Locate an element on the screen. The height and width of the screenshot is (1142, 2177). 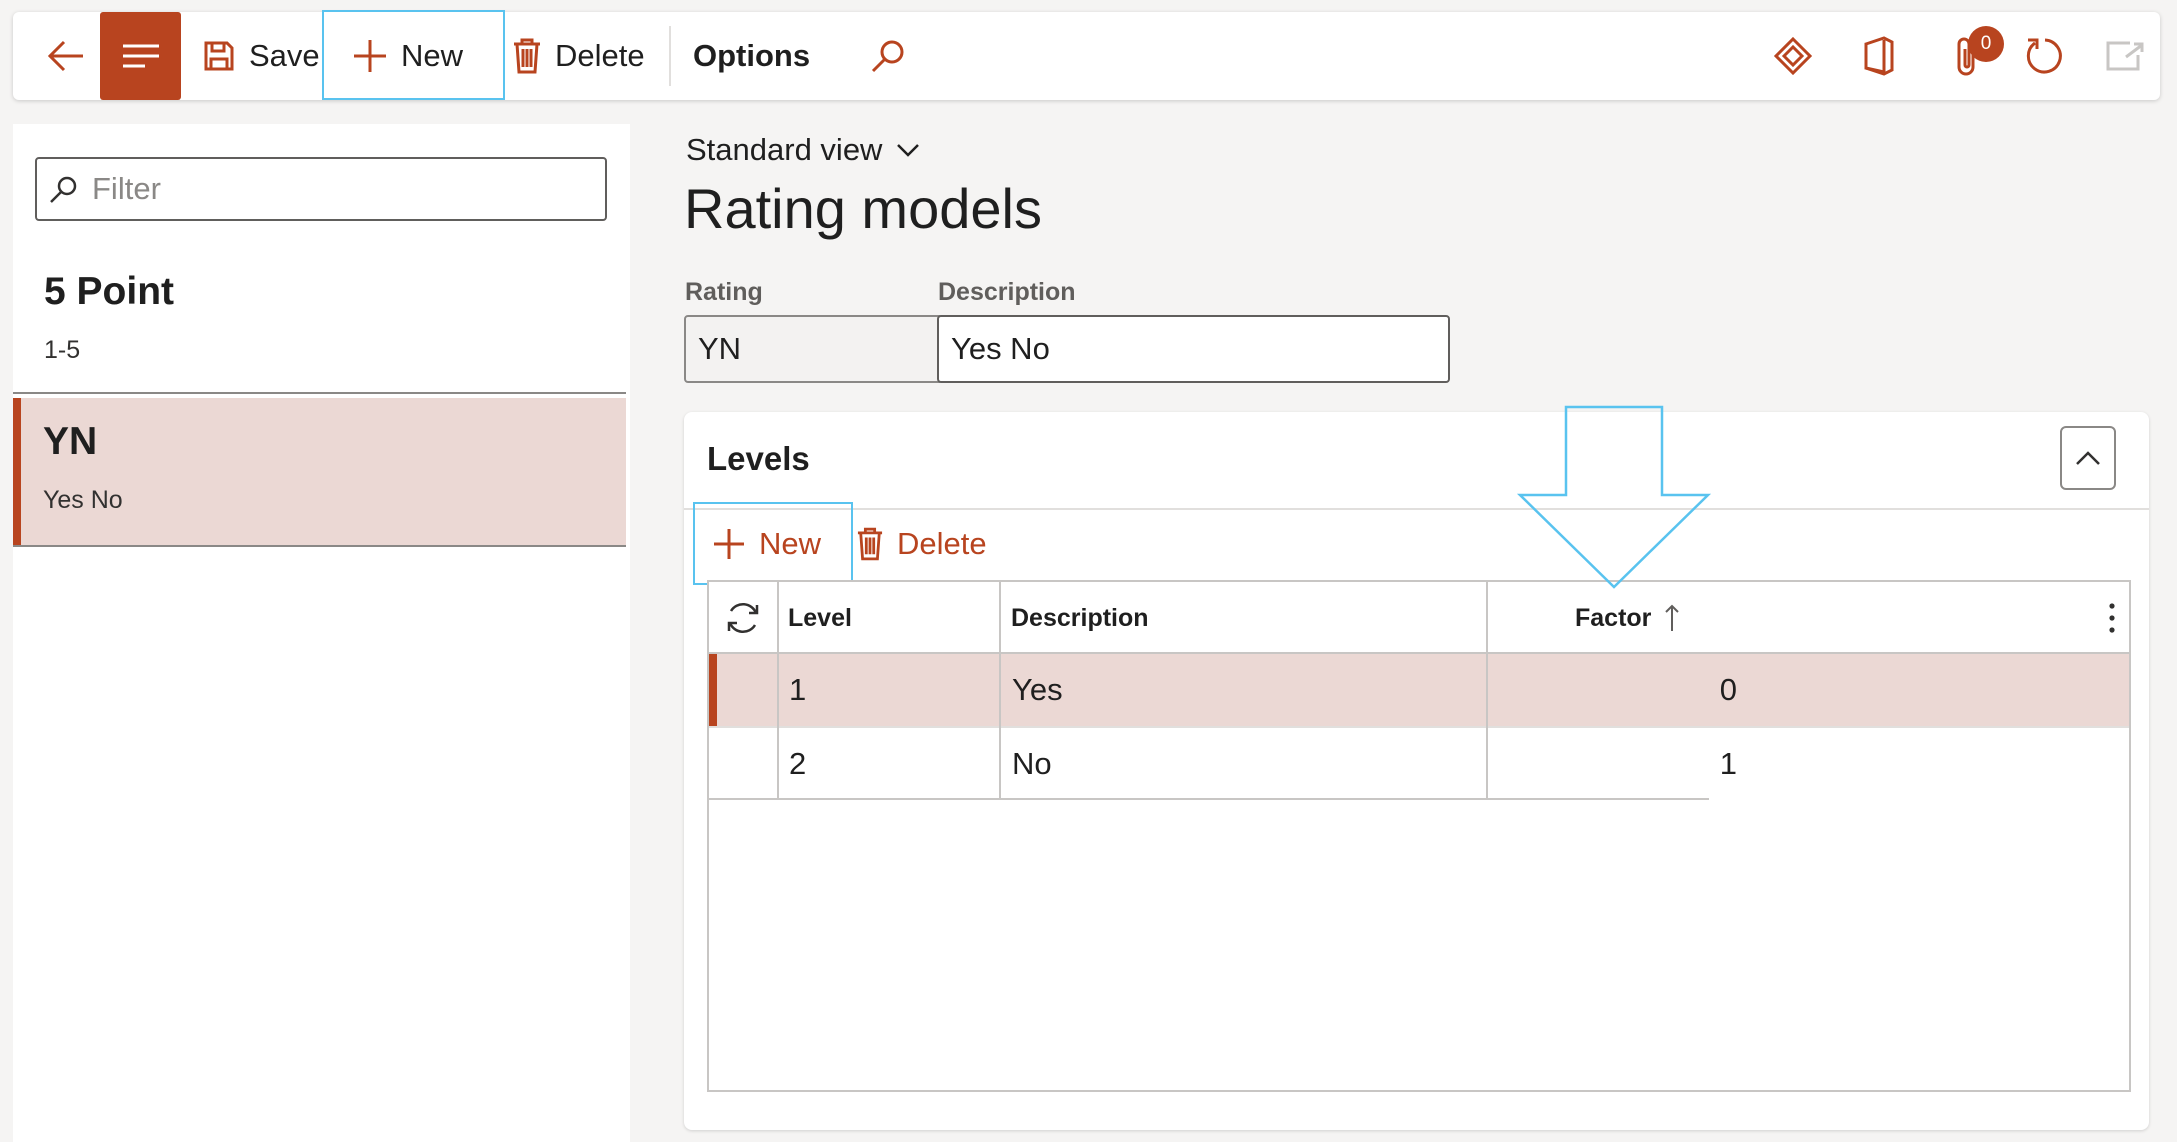
view-label: Standard view is located at coordinates (784, 149).